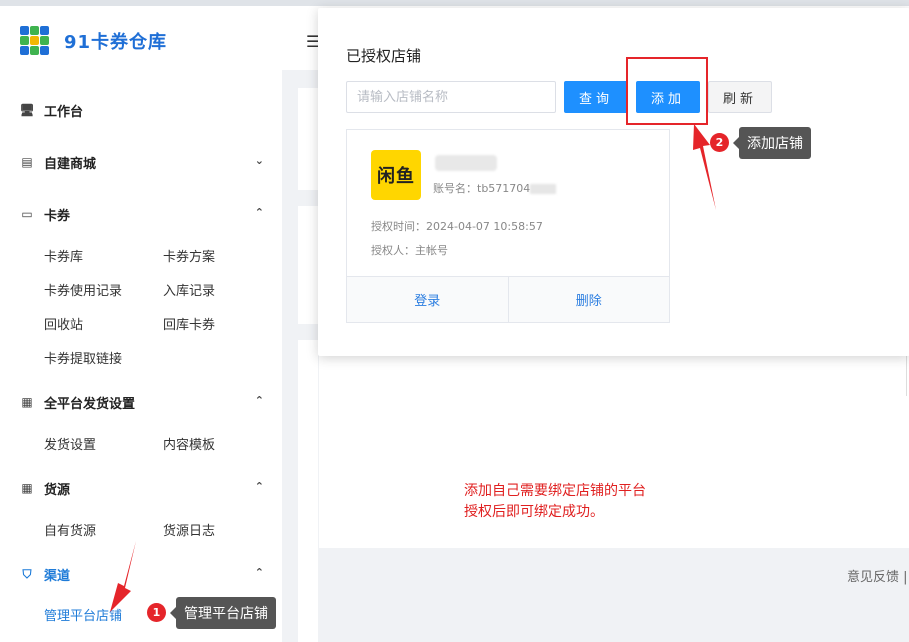 This screenshot has width=909, height=642. Describe the element at coordinates (144, 488) in the screenshot. I see `menu-source: ▦ 货源 ⌃` at that location.